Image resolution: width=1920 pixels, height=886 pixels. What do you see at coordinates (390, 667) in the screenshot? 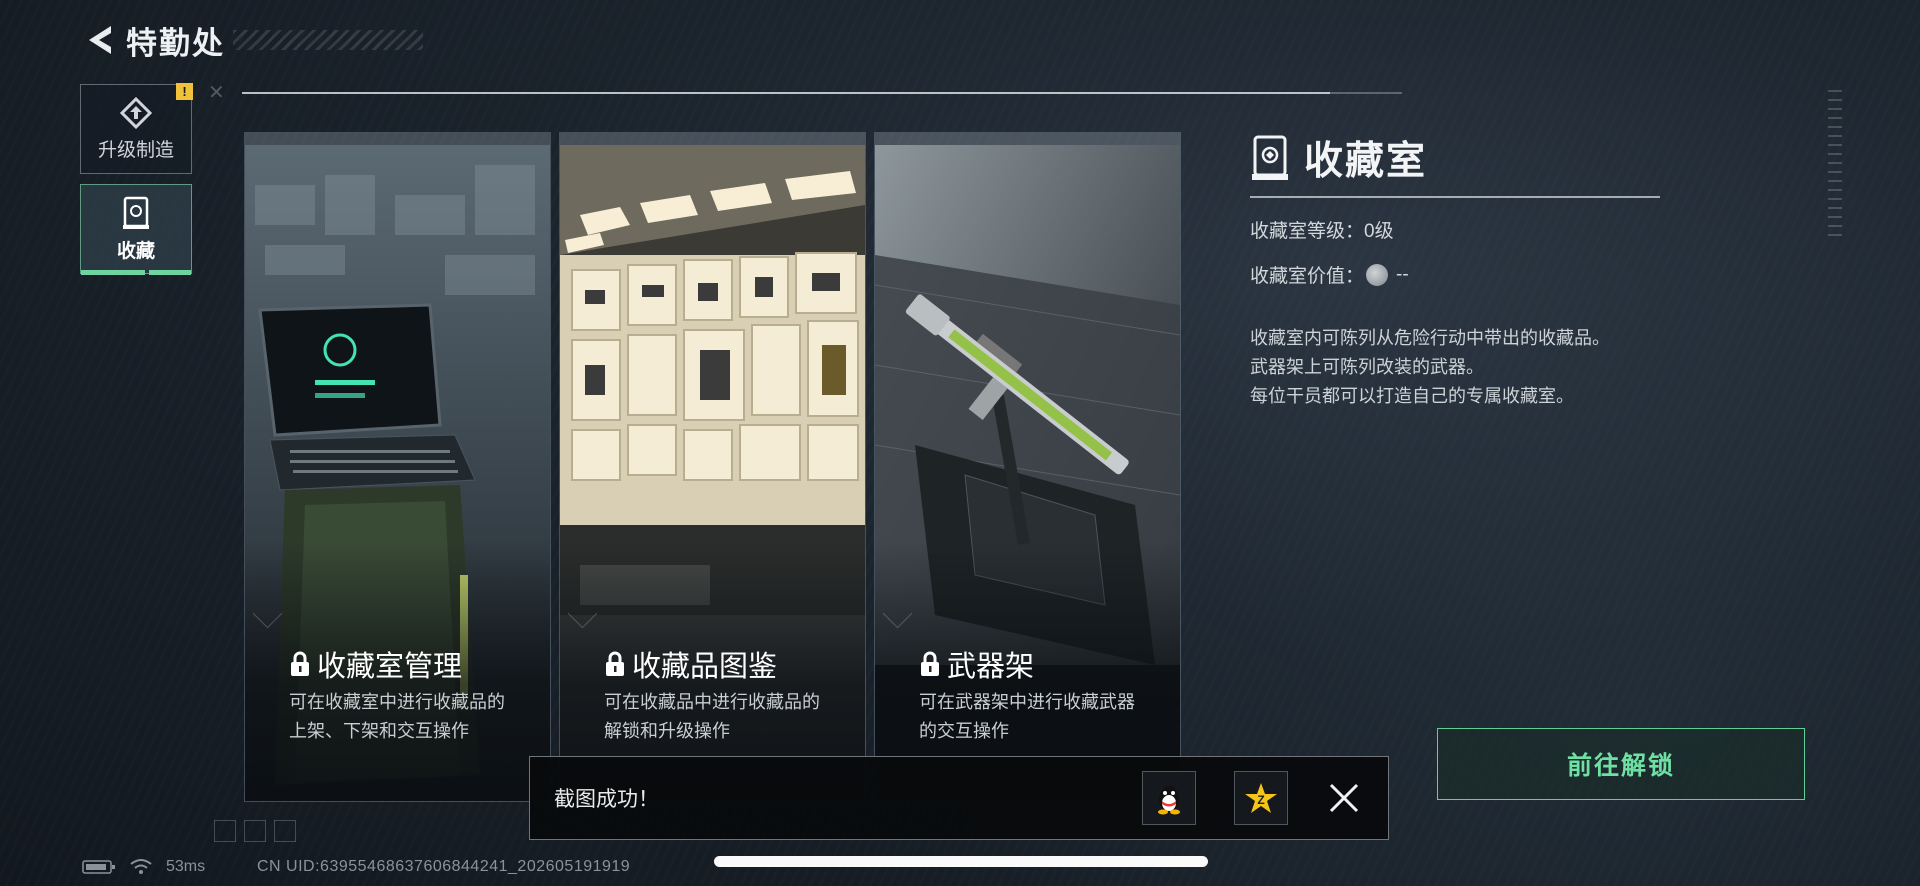
I see `card-title-text: 收藏室管理` at bounding box center [390, 667].